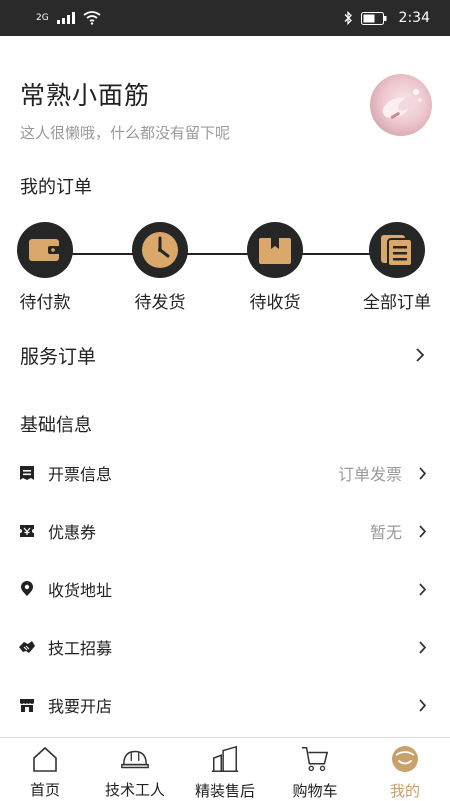  I want to click on row-value: 暂无, so click(385, 532).